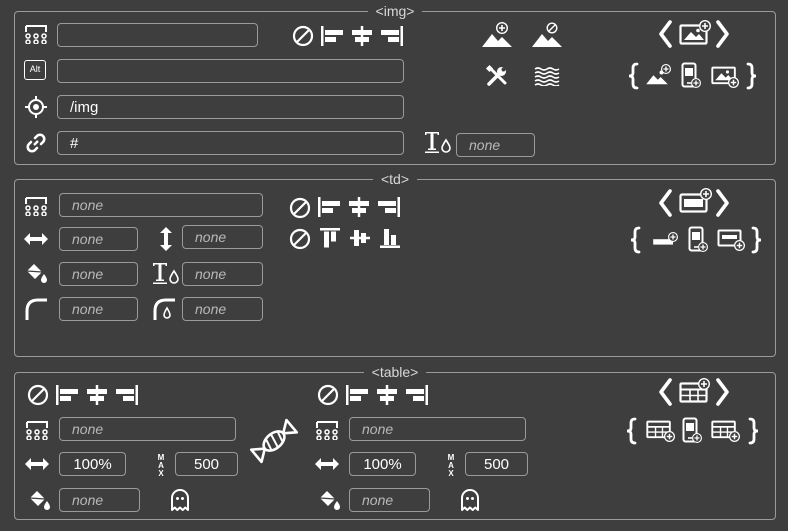  Describe the element at coordinates (300, 239) in the screenshot. I see `valign-none-icon` at that location.